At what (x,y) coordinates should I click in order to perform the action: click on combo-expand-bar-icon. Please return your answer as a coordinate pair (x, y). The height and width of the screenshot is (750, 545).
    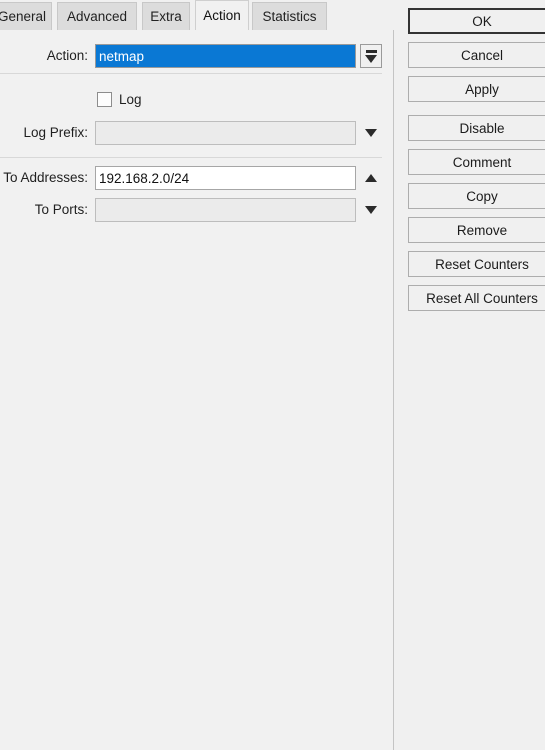
    Looking at the image, I should click on (371, 51).